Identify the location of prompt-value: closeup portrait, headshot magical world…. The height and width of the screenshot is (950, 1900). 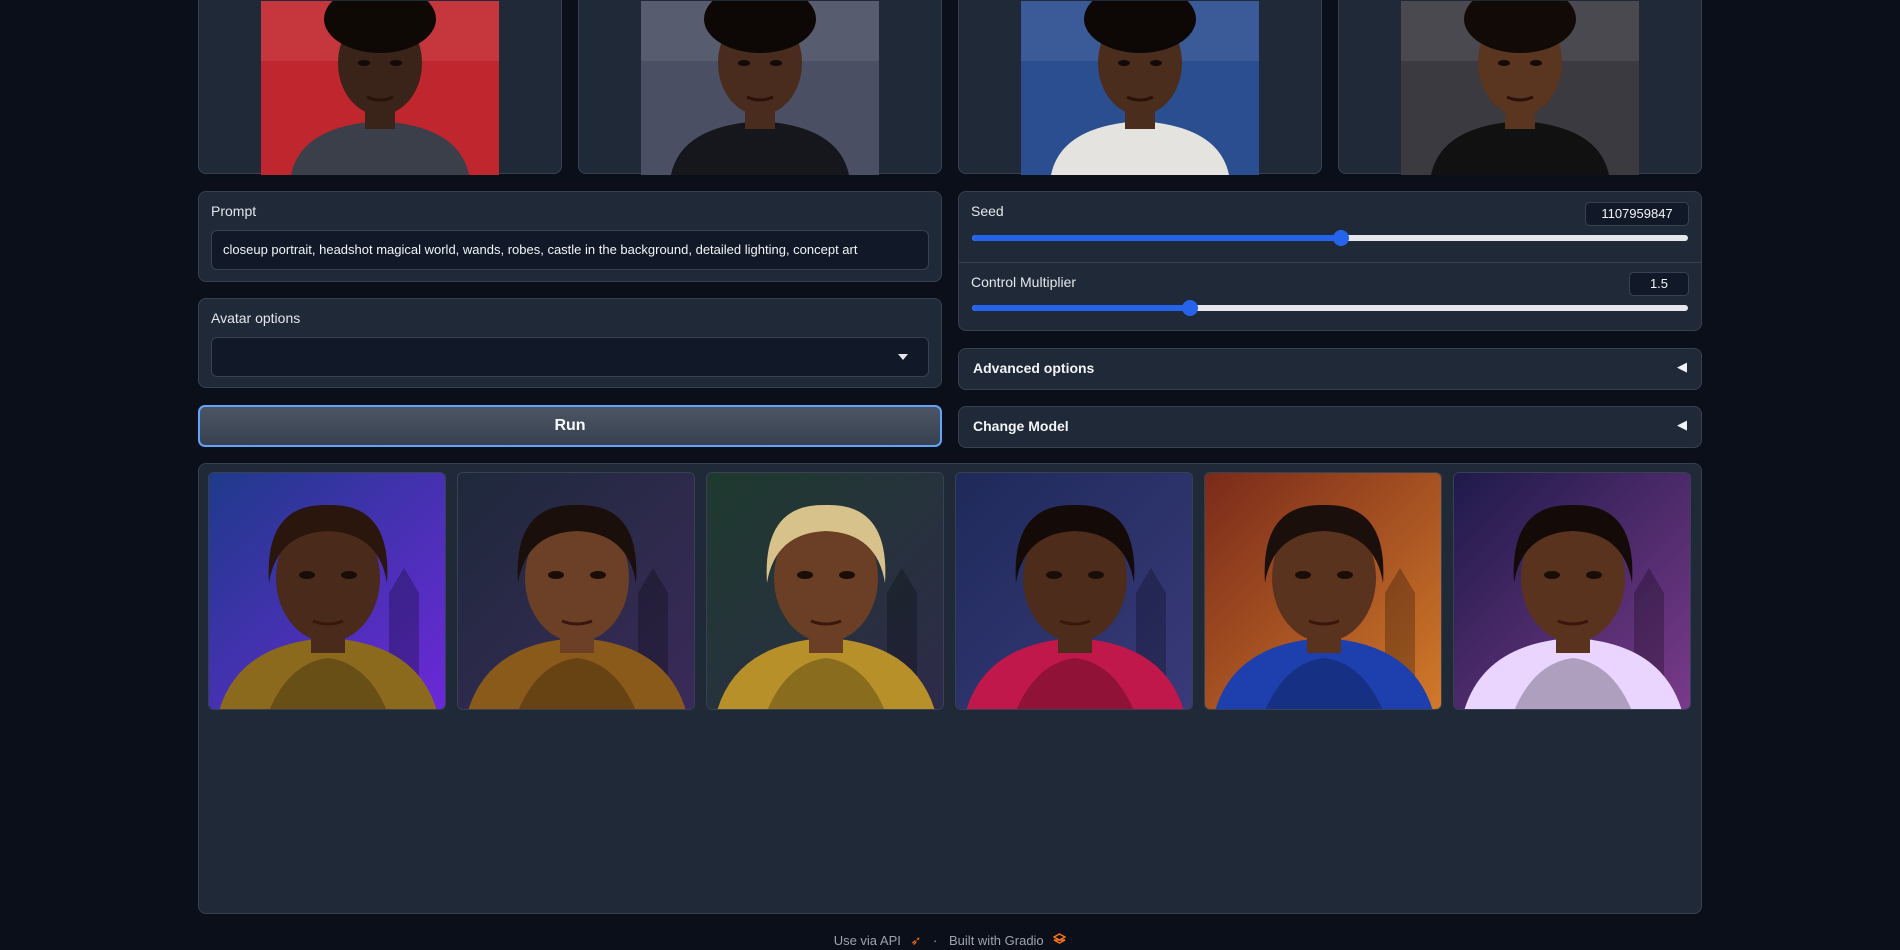
(540, 249).